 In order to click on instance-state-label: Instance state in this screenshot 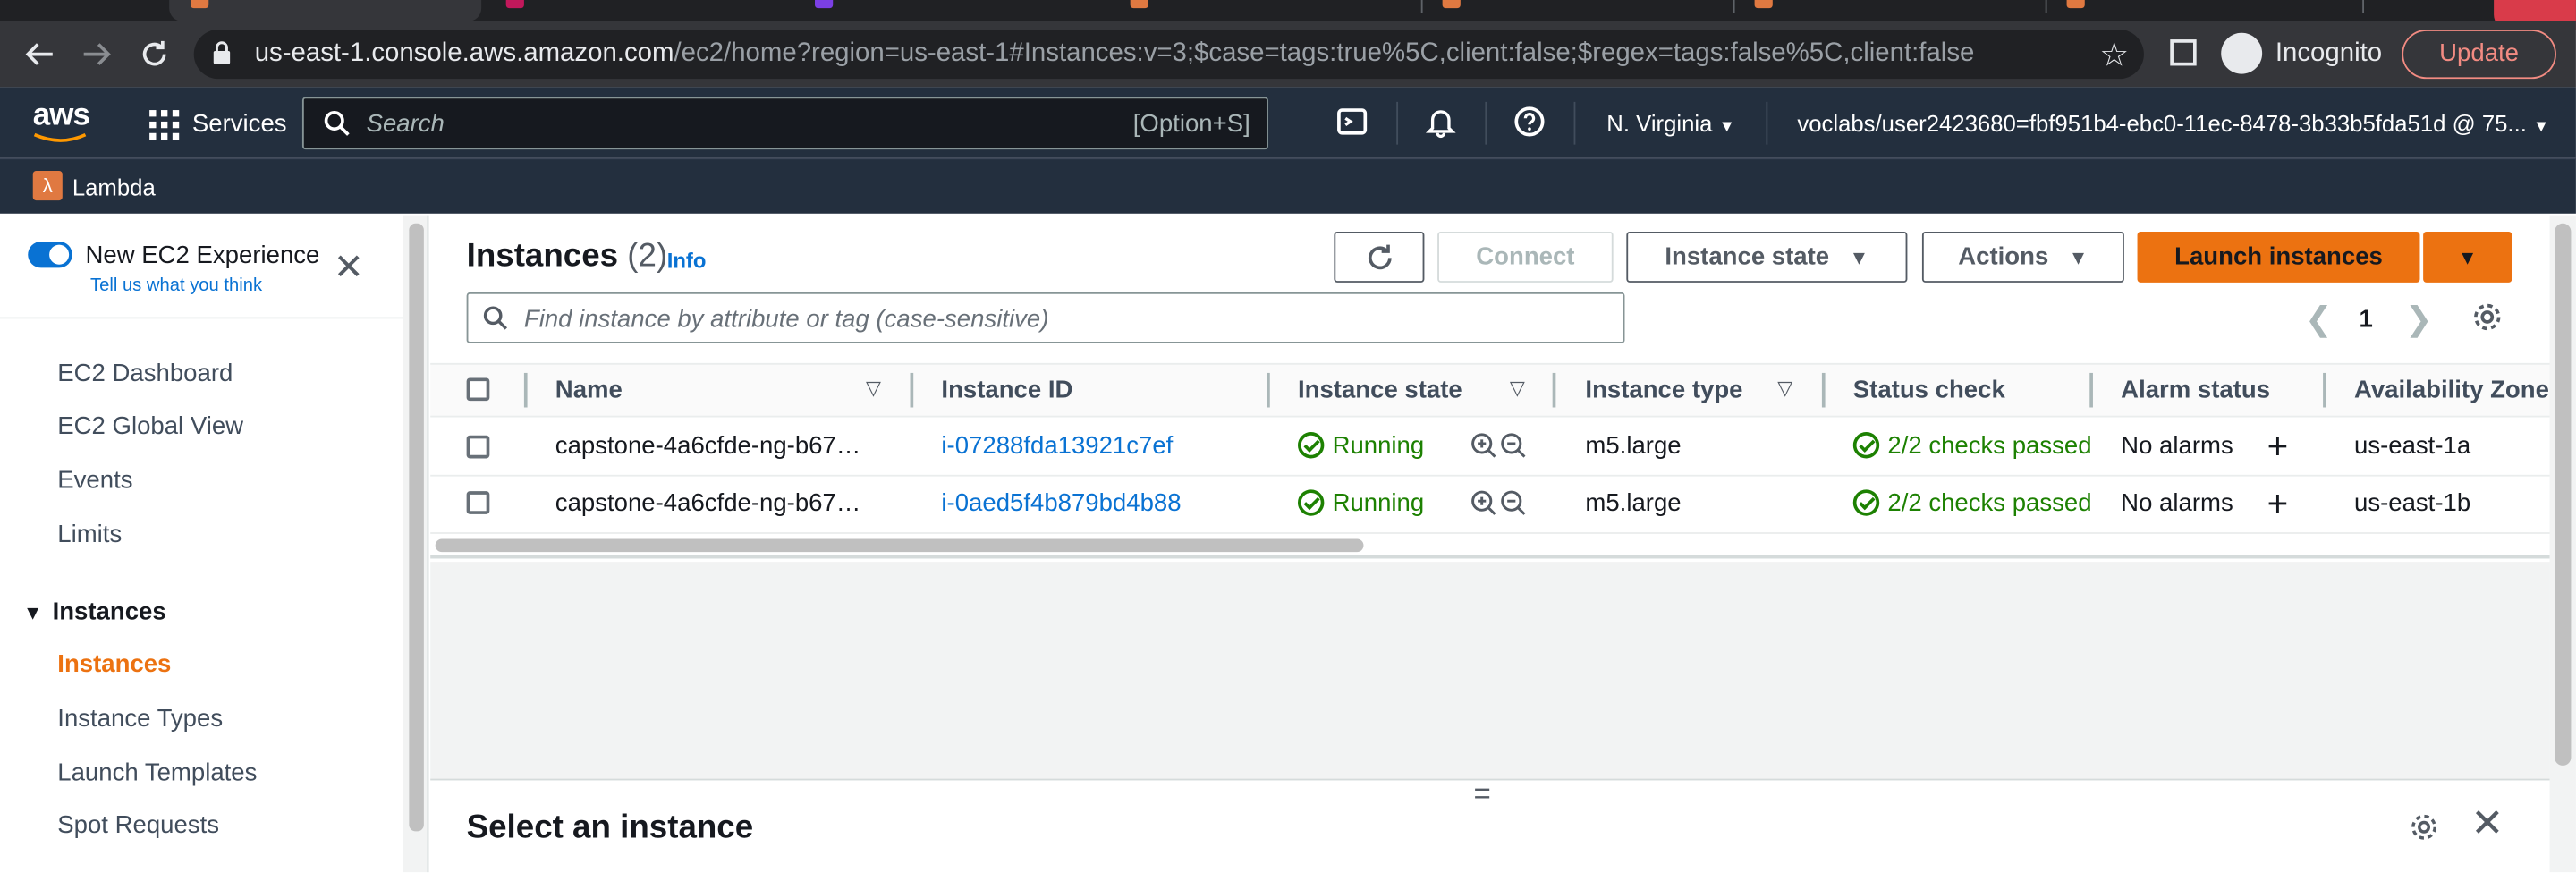, I will do `click(1747, 257)`.